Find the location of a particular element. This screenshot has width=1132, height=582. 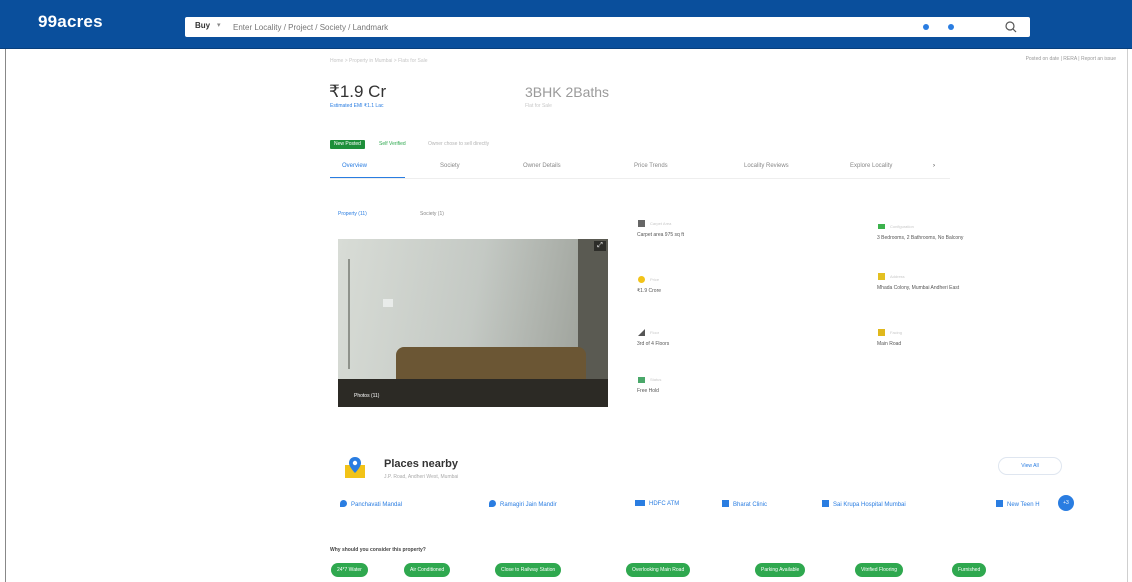

search-bar: Buy ▾ is located at coordinates (607, 27).